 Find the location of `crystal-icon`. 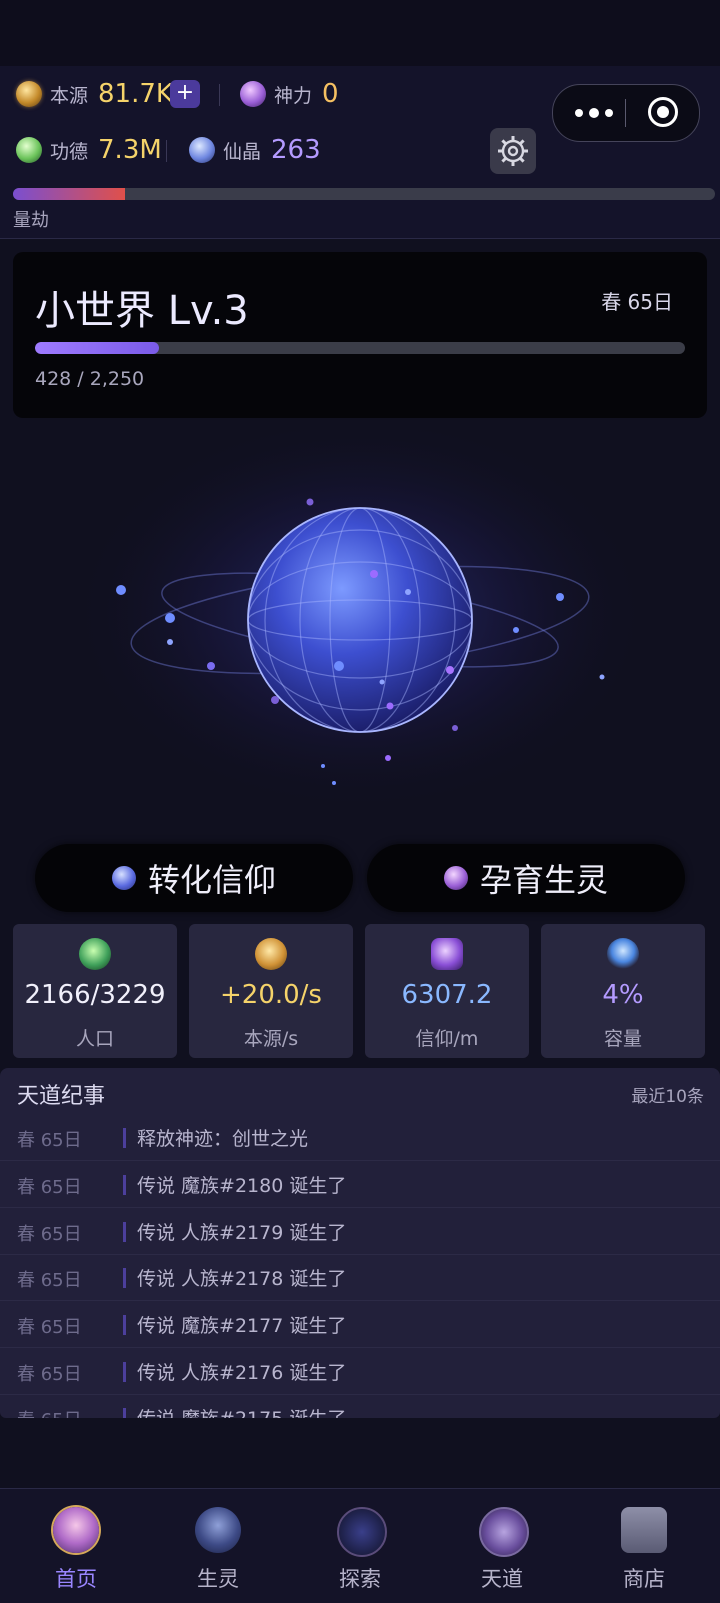

crystal-icon is located at coordinates (202, 150).